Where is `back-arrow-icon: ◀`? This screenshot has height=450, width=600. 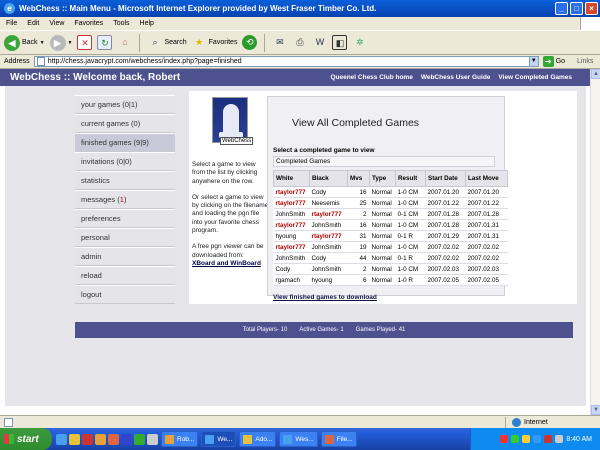 back-arrow-icon: ◀ is located at coordinates (12, 42).